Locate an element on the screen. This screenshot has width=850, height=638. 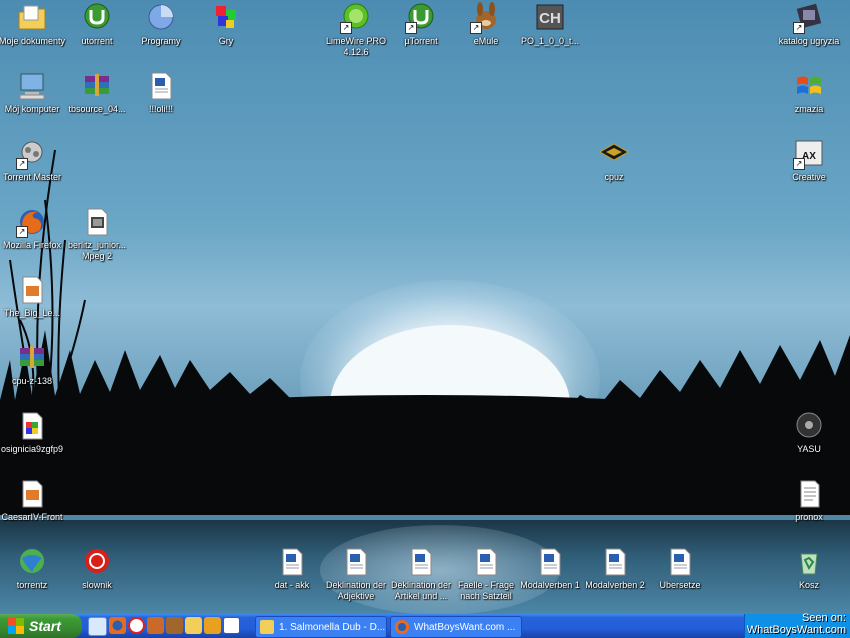
icon-label: Modalverben 2 is located at coordinates (615, 585).